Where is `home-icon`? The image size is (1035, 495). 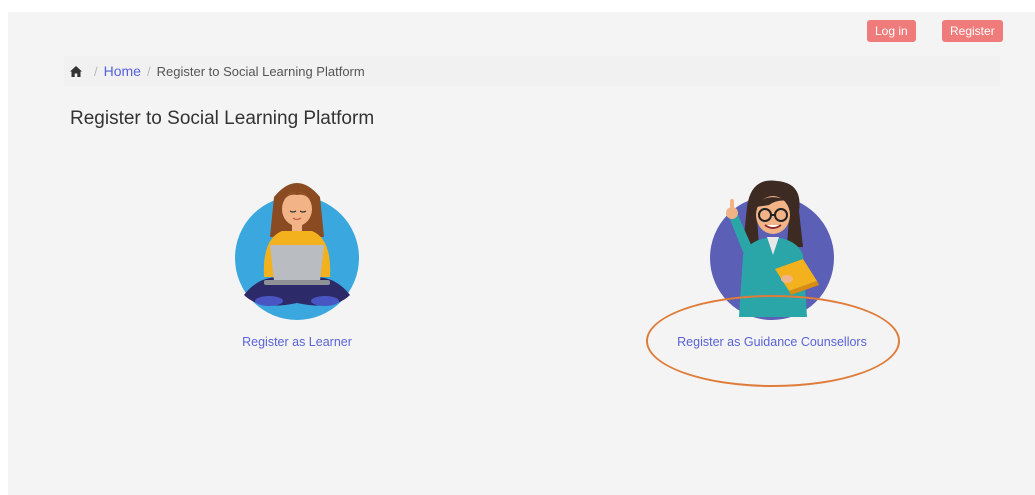 home-icon is located at coordinates (76, 71).